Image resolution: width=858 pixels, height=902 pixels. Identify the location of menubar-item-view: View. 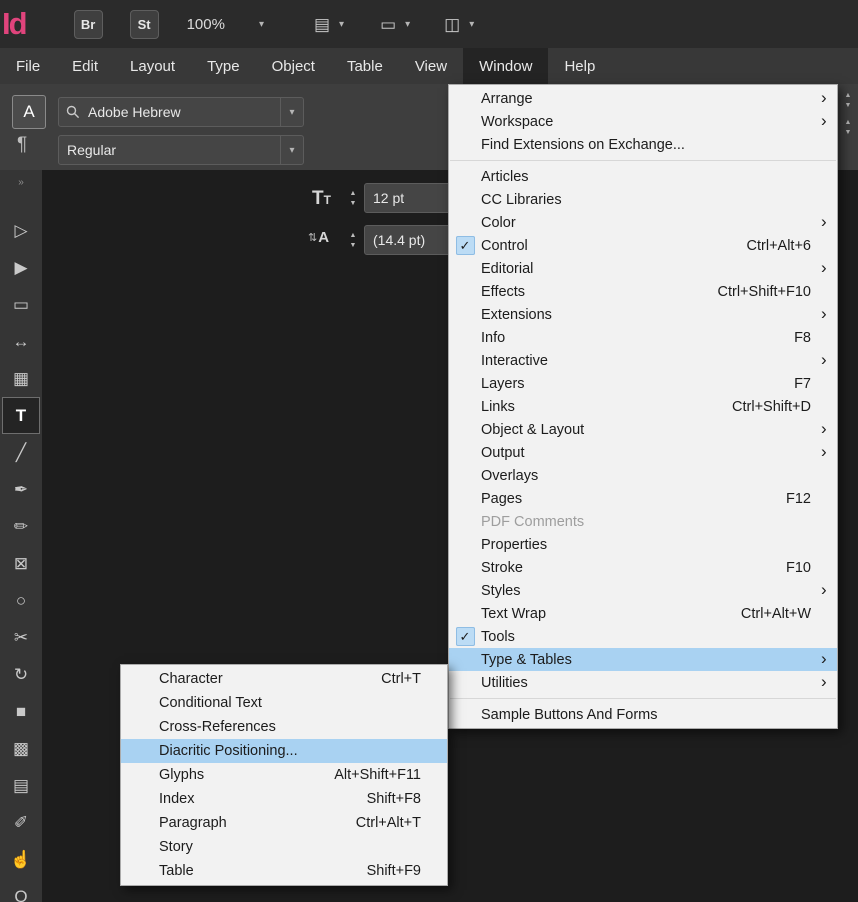
(431, 66).